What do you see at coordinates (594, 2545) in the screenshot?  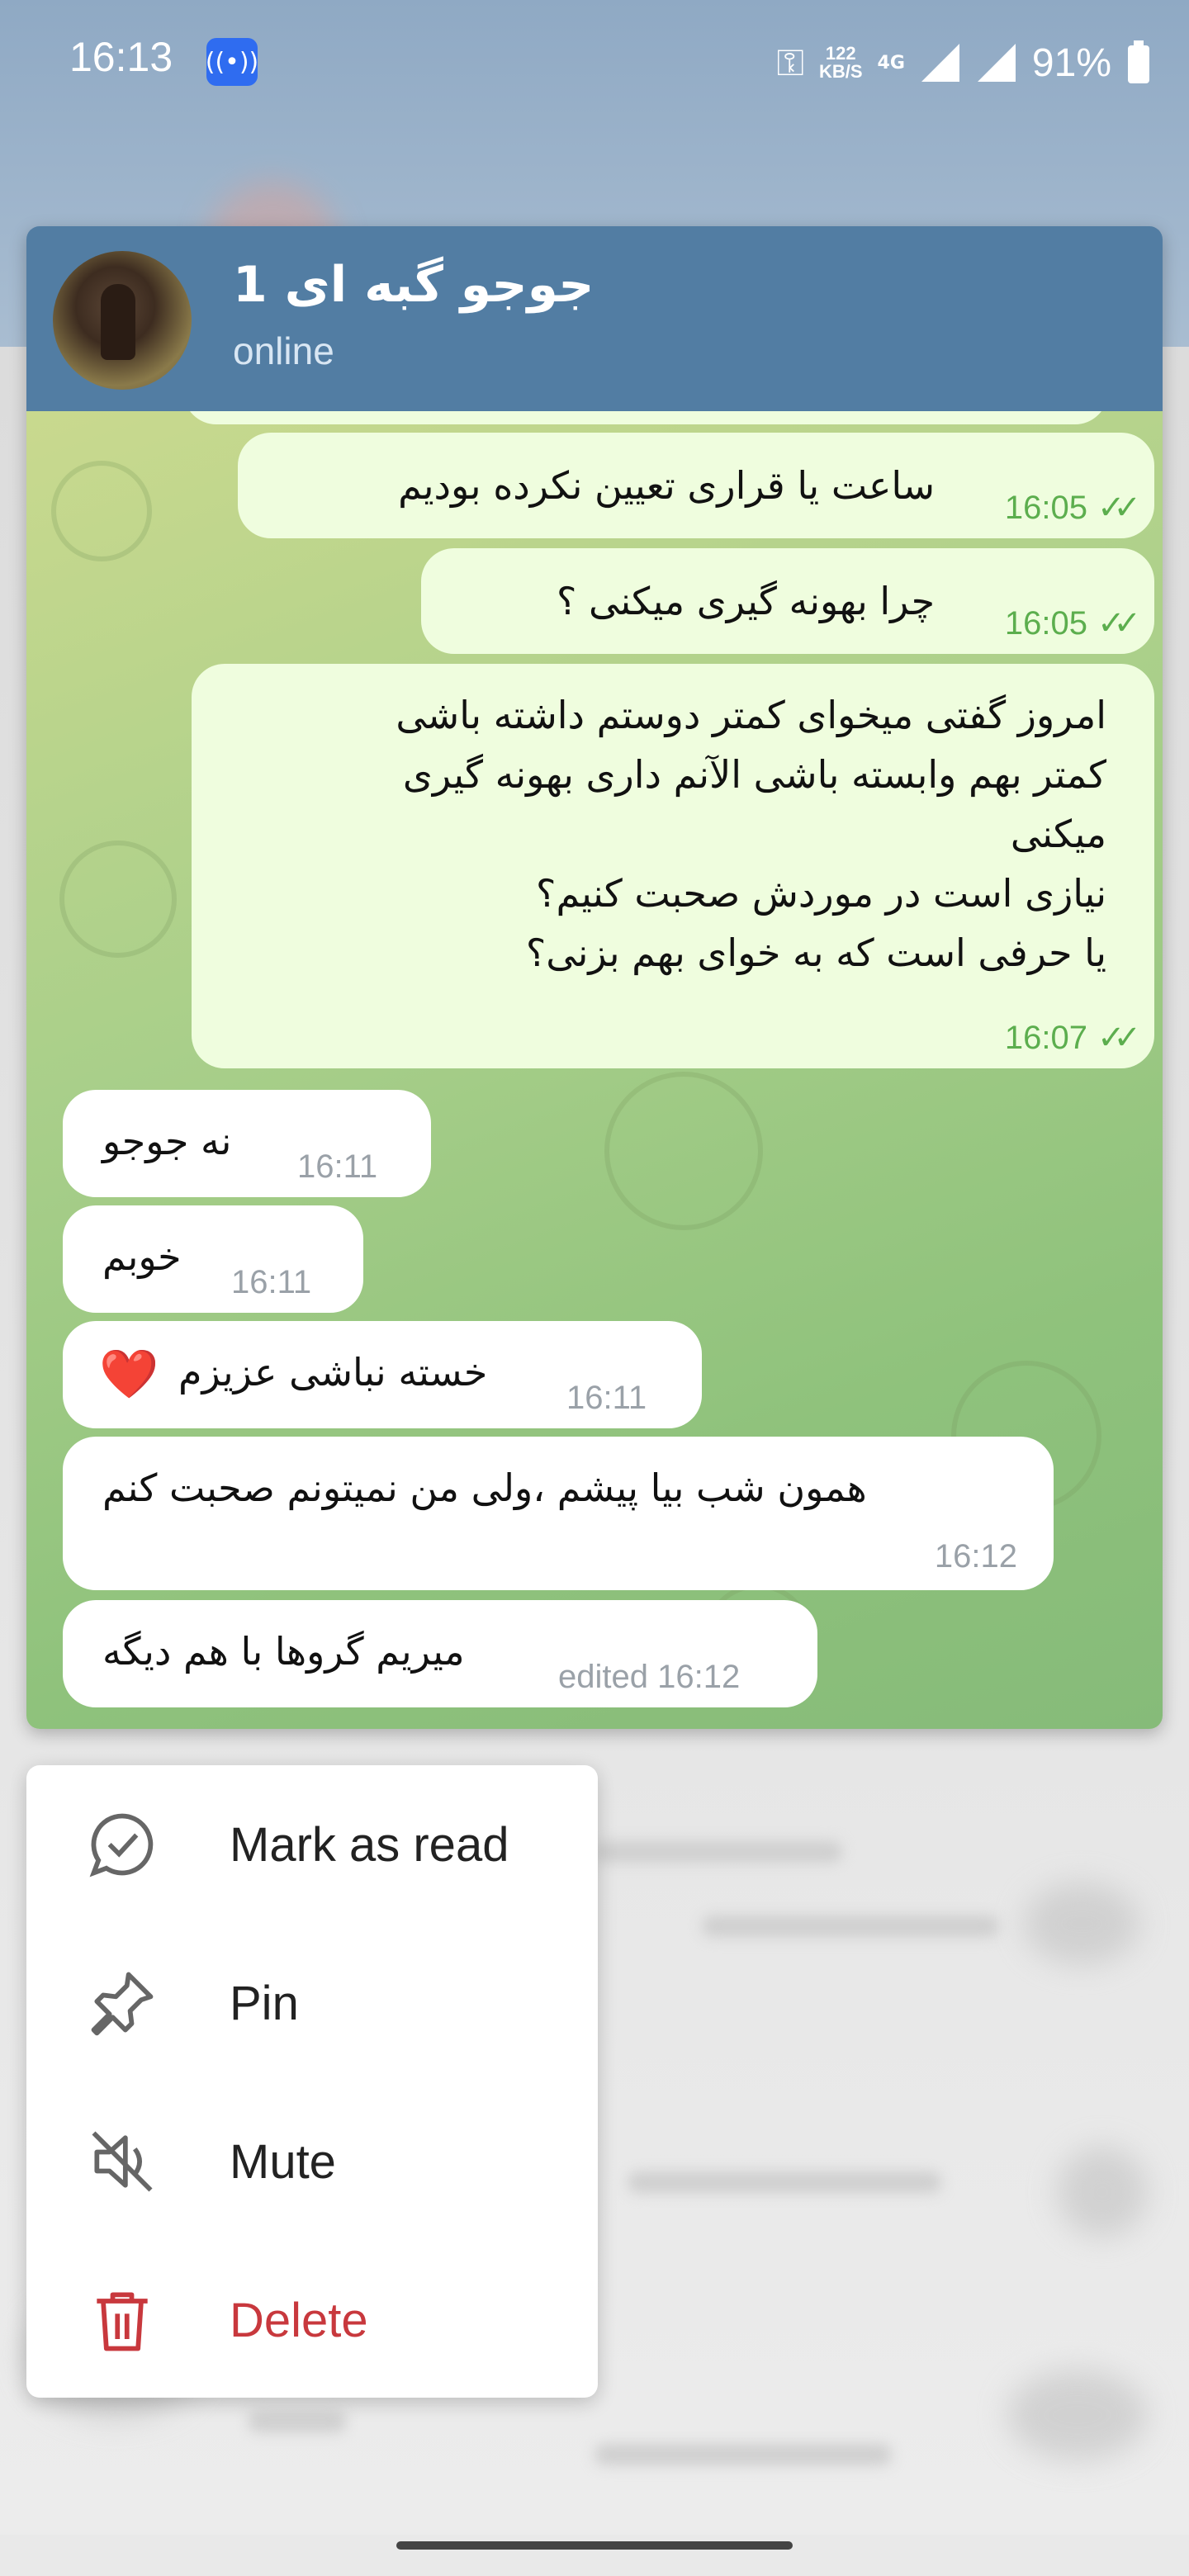 I see `gesture-nav-bar` at bounding box center [594, 2545].